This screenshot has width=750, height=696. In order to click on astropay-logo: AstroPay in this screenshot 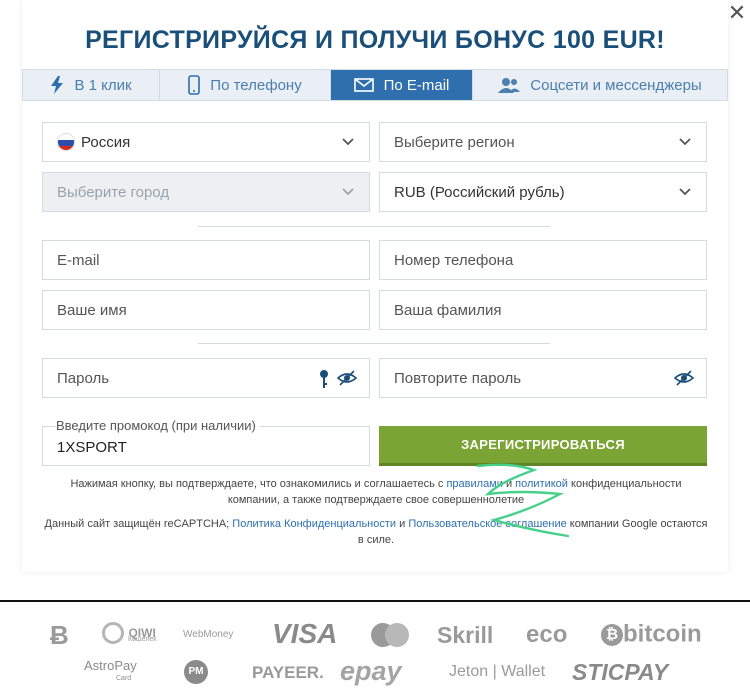, I will do `click(110, 665)`.